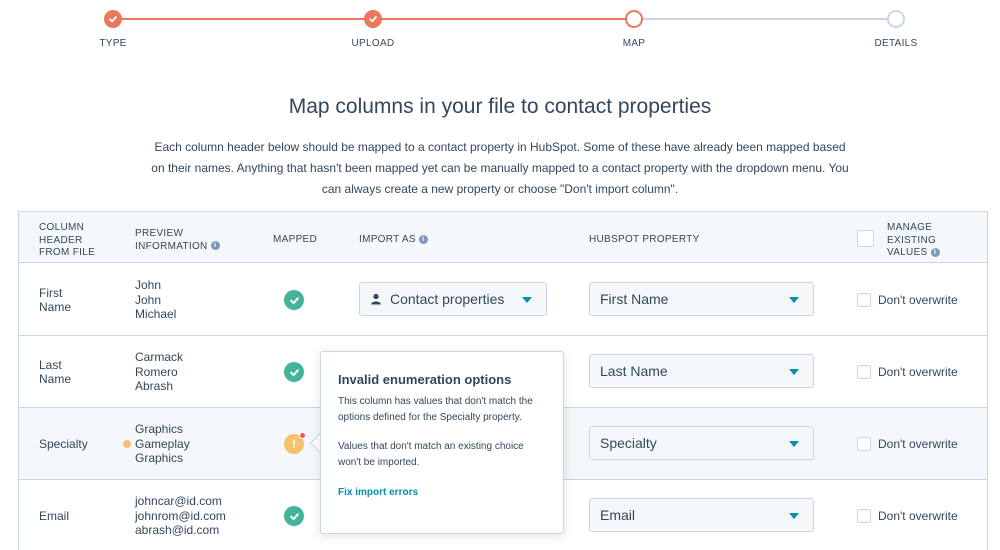 The width and height of the screenshot is (1000, 550). Describe the element at coordinates (61, 240) in the screenshot. I see `heading-line: HEADER` at that location.